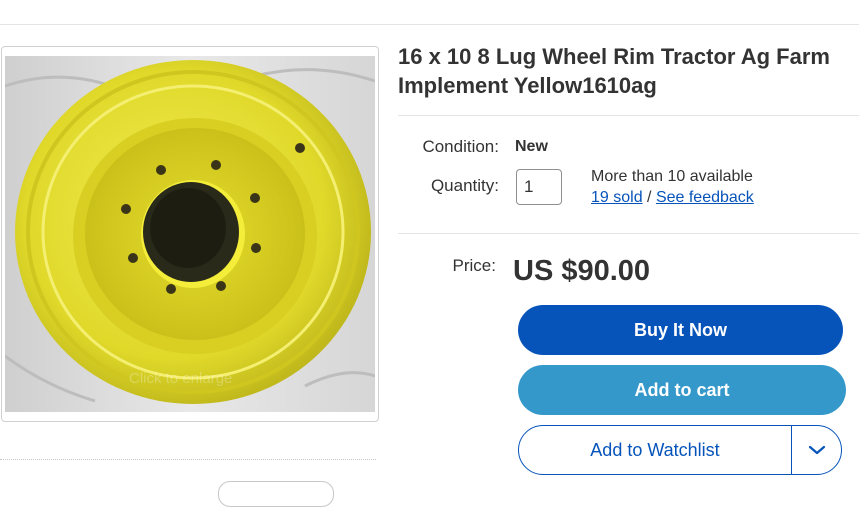 Image resolution: width=859 pixels, height=507 pixels. What do you see at coordinates (655, 450) in the screenshot?
I see `add-to-watchlist-button: Add to Watchlist` at bounding box center [655, 450].